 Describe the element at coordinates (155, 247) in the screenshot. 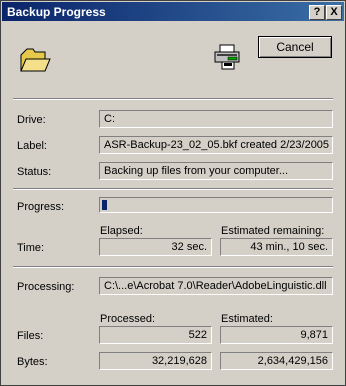

I see `elapsed-time-field: 32 sec.` at that location.